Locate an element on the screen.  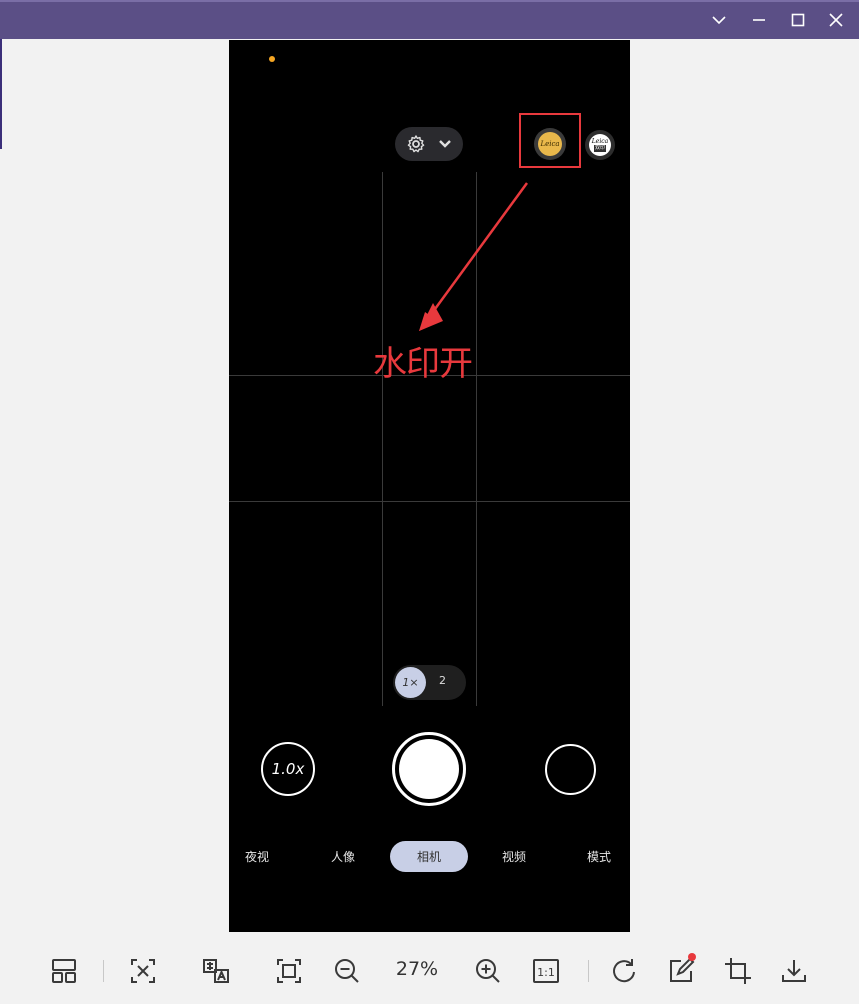
shutter-core is located at coordinates (429, 769).